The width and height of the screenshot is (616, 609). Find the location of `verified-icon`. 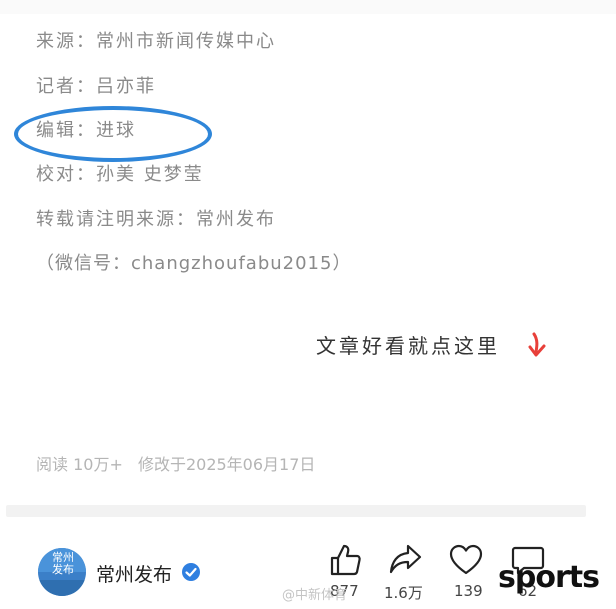

verified-icon is located at coordinates (191, 572).